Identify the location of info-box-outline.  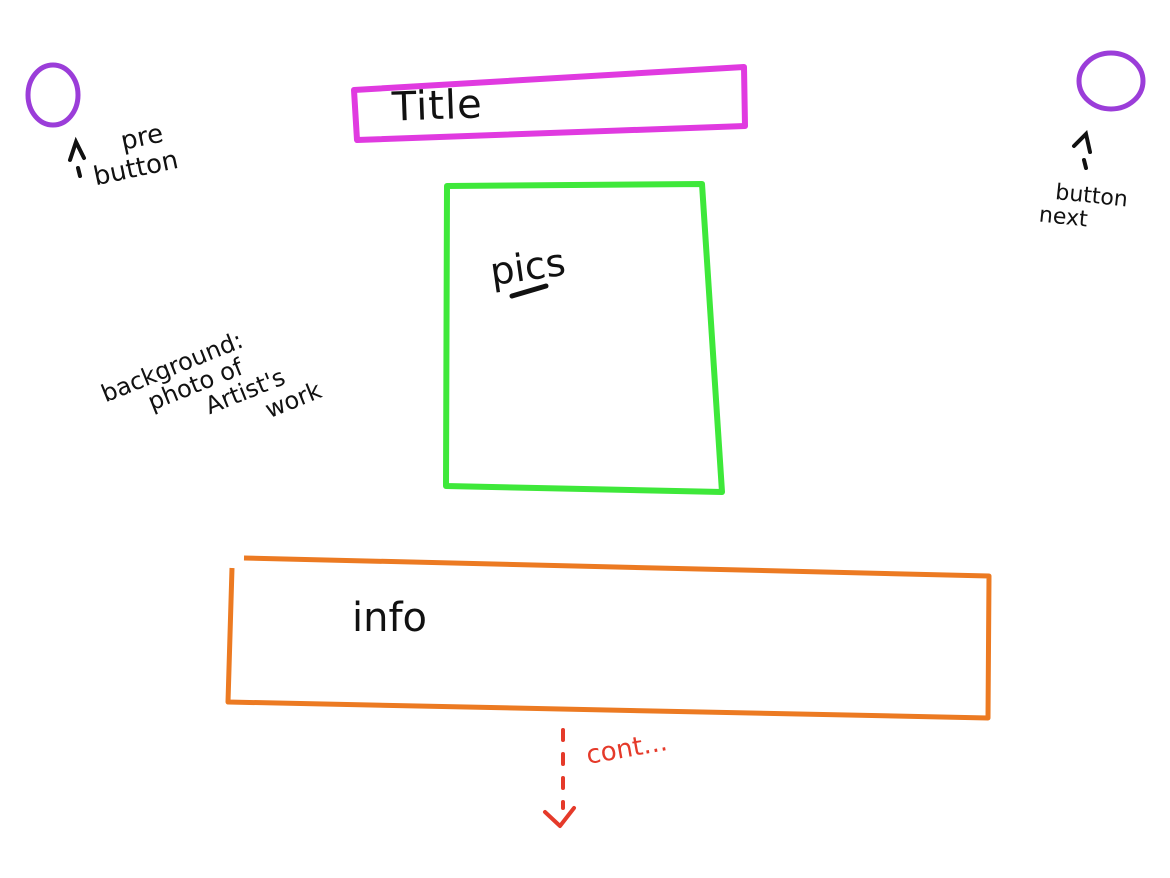
(608, 638).